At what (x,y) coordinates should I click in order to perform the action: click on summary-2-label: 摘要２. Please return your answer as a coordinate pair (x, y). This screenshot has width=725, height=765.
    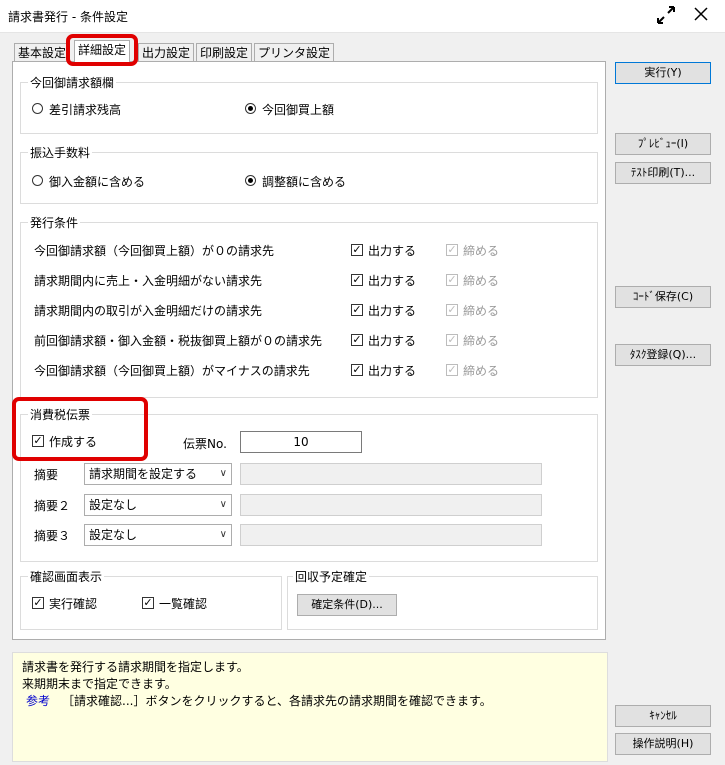
    Looking at the image, I should click on (52, 506).